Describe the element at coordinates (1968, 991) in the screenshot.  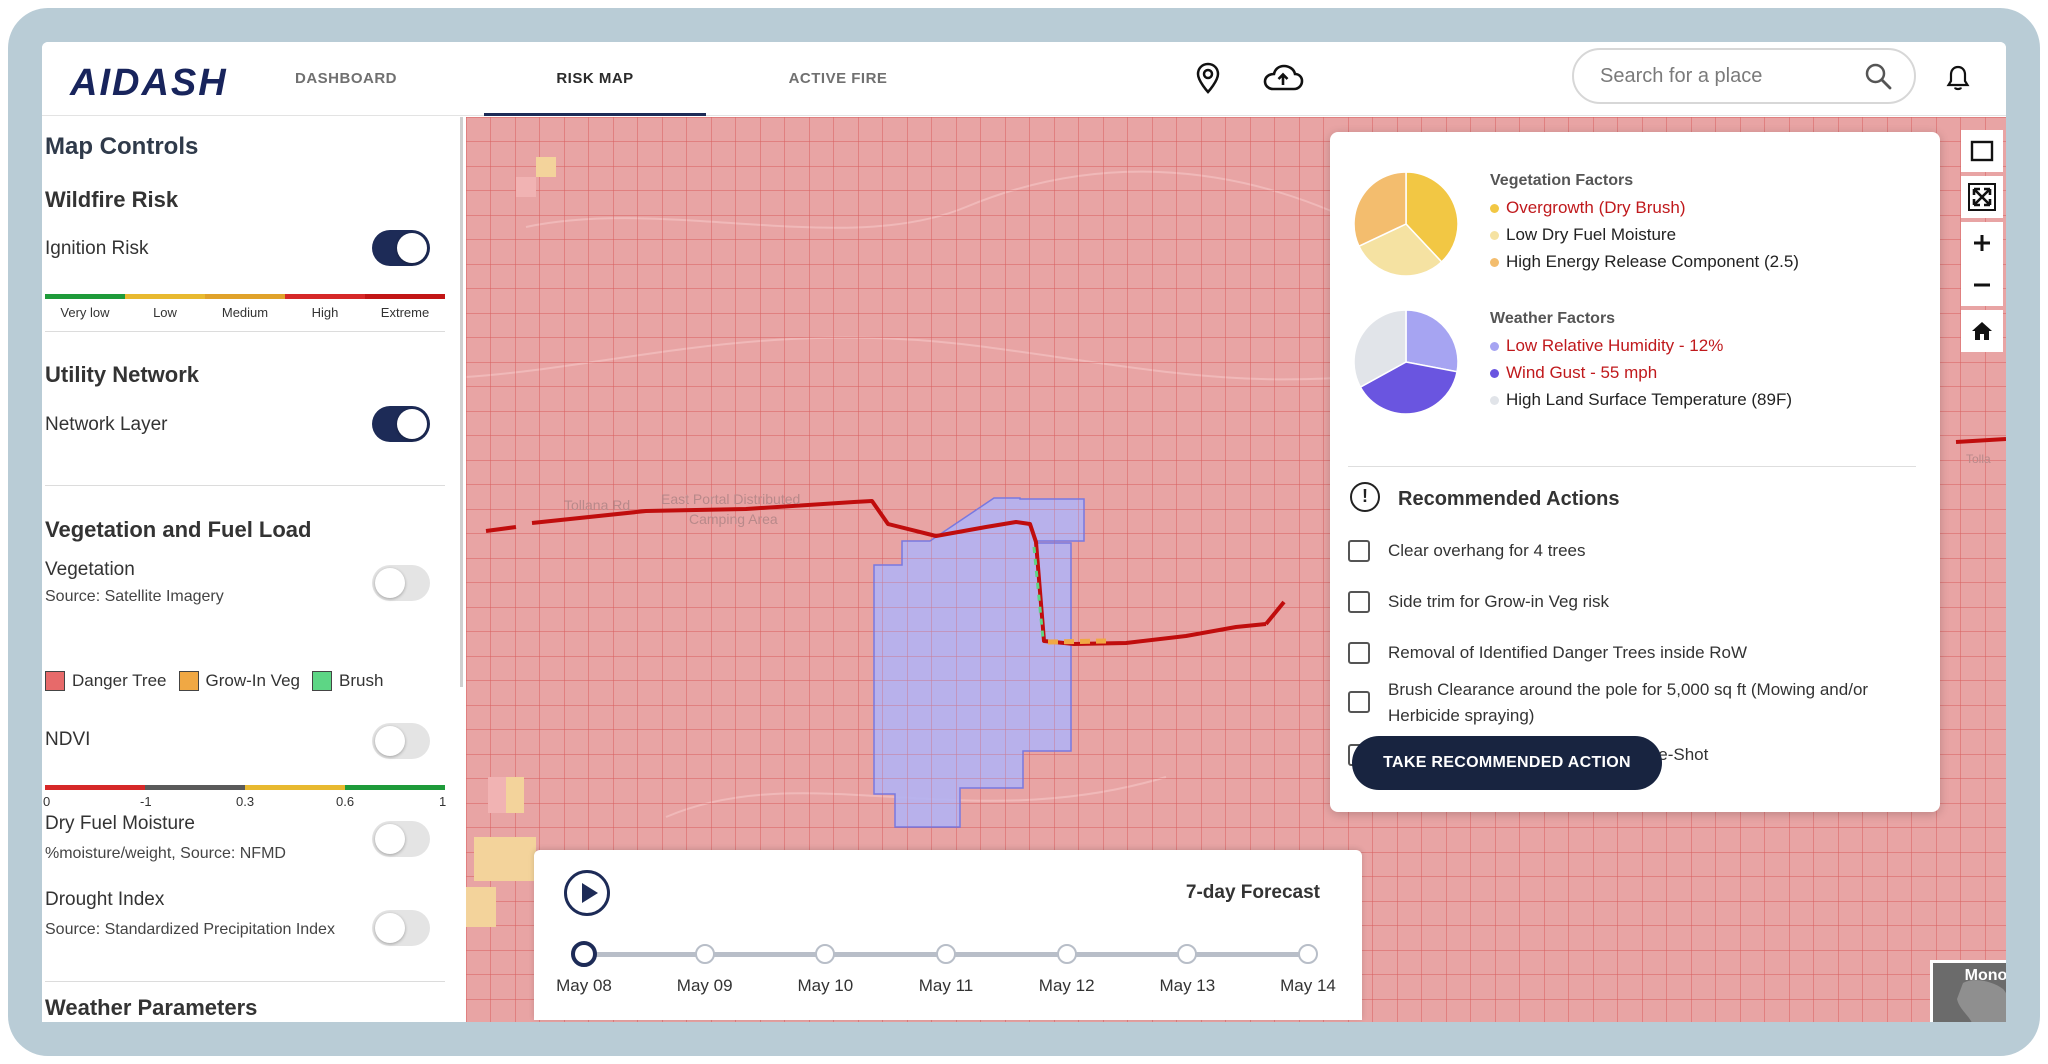
I see `basemap-toggle: Mono` at that location.